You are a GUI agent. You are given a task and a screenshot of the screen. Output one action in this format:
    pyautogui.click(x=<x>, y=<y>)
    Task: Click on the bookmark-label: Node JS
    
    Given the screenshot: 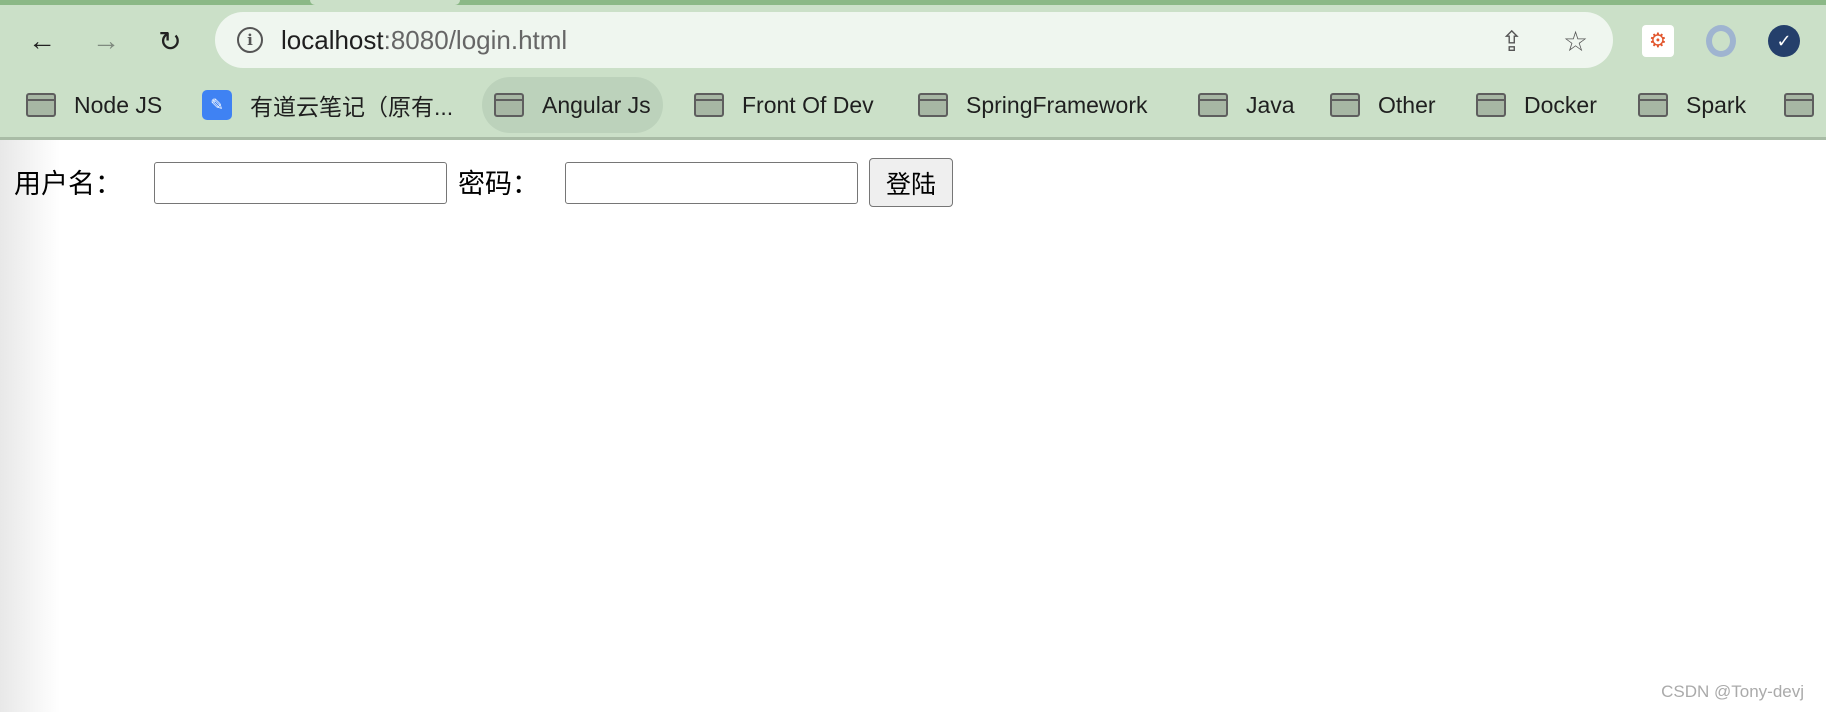 What is the action you would take?
    pyautogui.click(x=118, y=104)
    